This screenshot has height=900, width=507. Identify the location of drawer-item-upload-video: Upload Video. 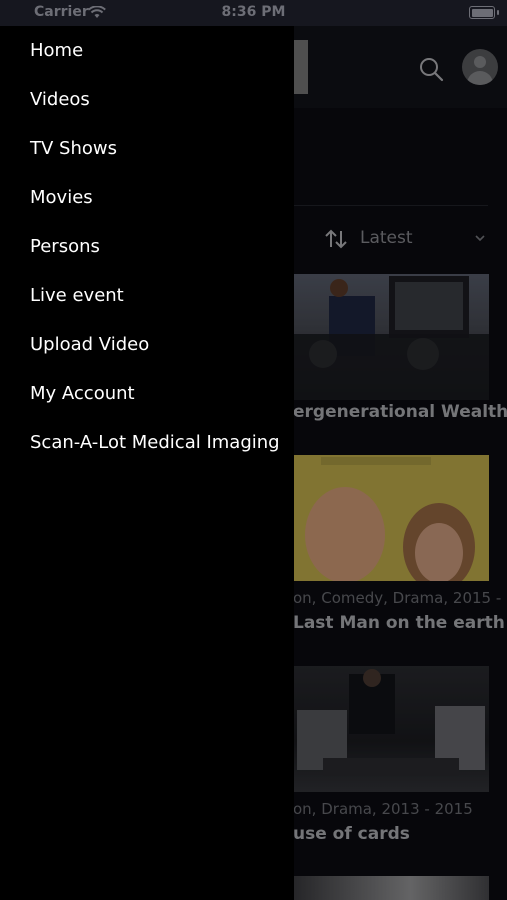
(89, 345).